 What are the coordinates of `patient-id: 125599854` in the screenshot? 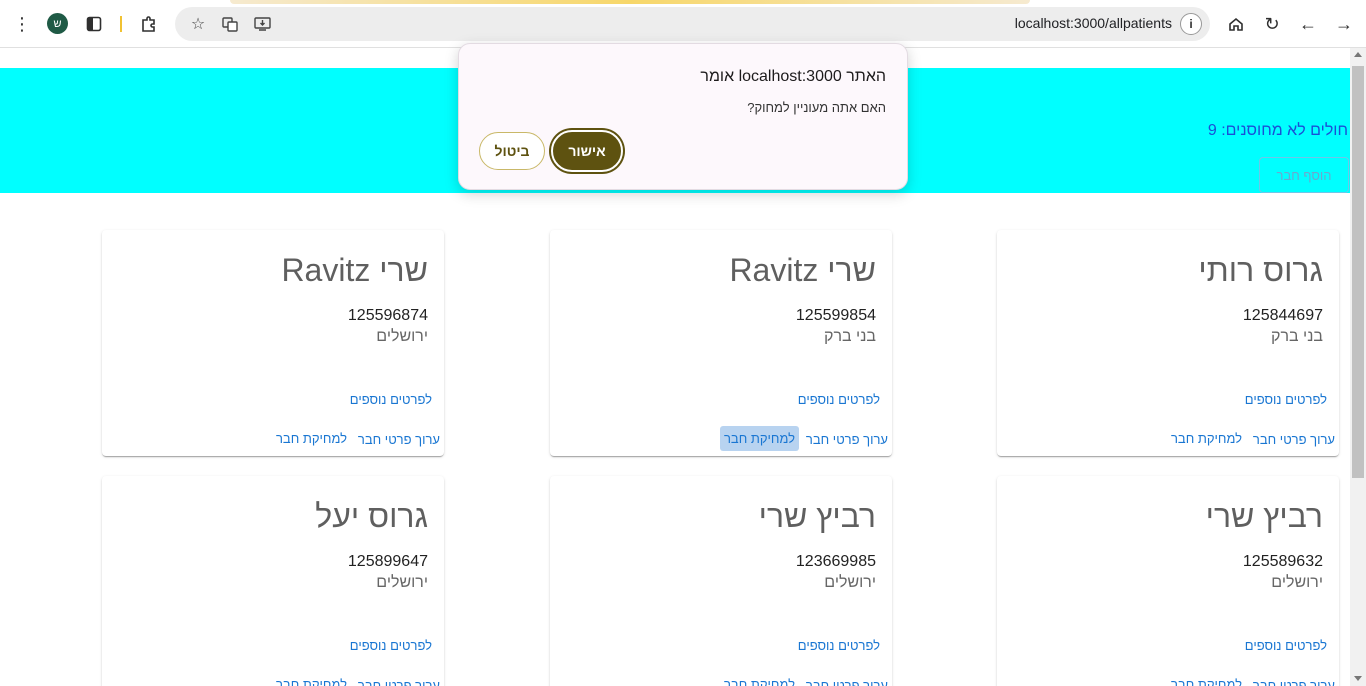 It's located at (835, 315).